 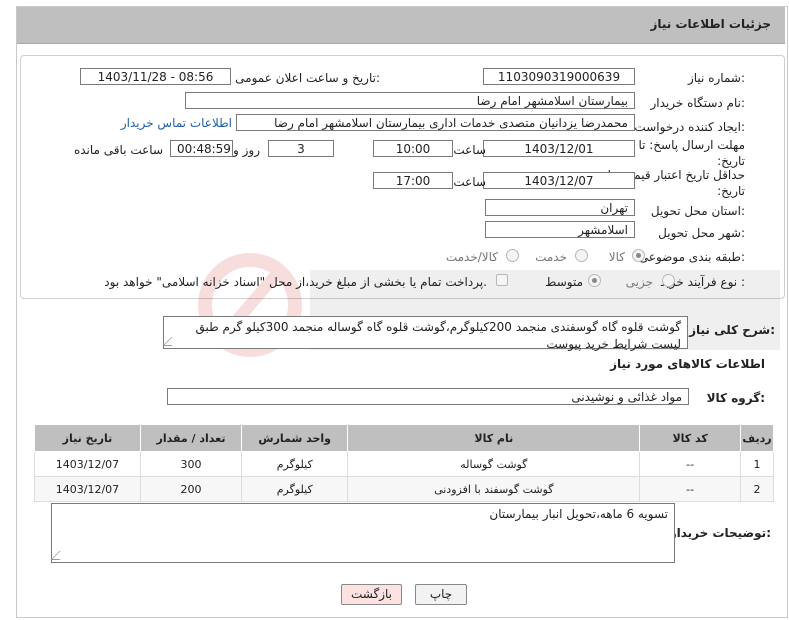 What do you see at coordinates (716, 78) in the screenshot?
I see `need-number-label: شماره نیاز:` at bounding box center [716, 78].